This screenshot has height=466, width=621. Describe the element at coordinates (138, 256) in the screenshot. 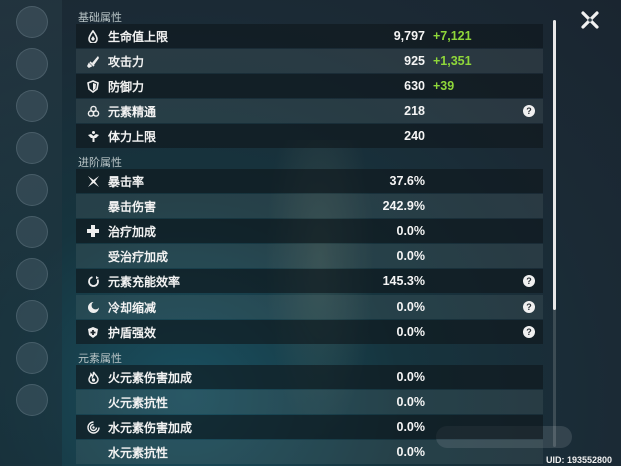

I see `stat-label: 受治疗加成` at that location.